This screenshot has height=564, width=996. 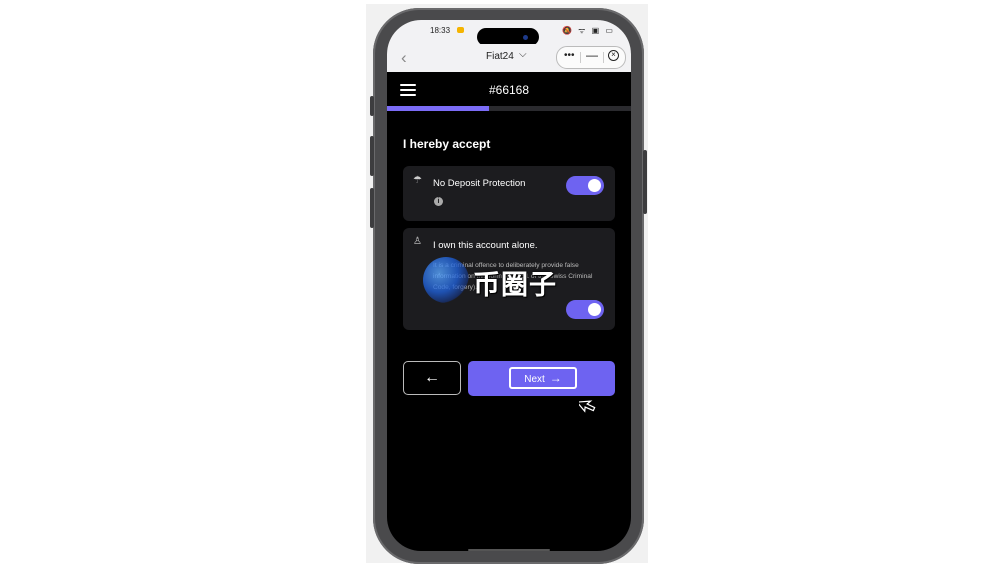 What do you see at coordinates (372, 156) in the screenshot?
I see `volume-up-button` at bounding box center [372, 156].